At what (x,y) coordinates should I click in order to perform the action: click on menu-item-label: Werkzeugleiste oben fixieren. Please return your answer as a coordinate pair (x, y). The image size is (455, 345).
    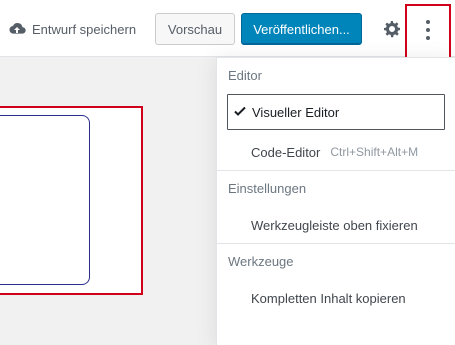
    Looking at the image, I should click on (334, 225).